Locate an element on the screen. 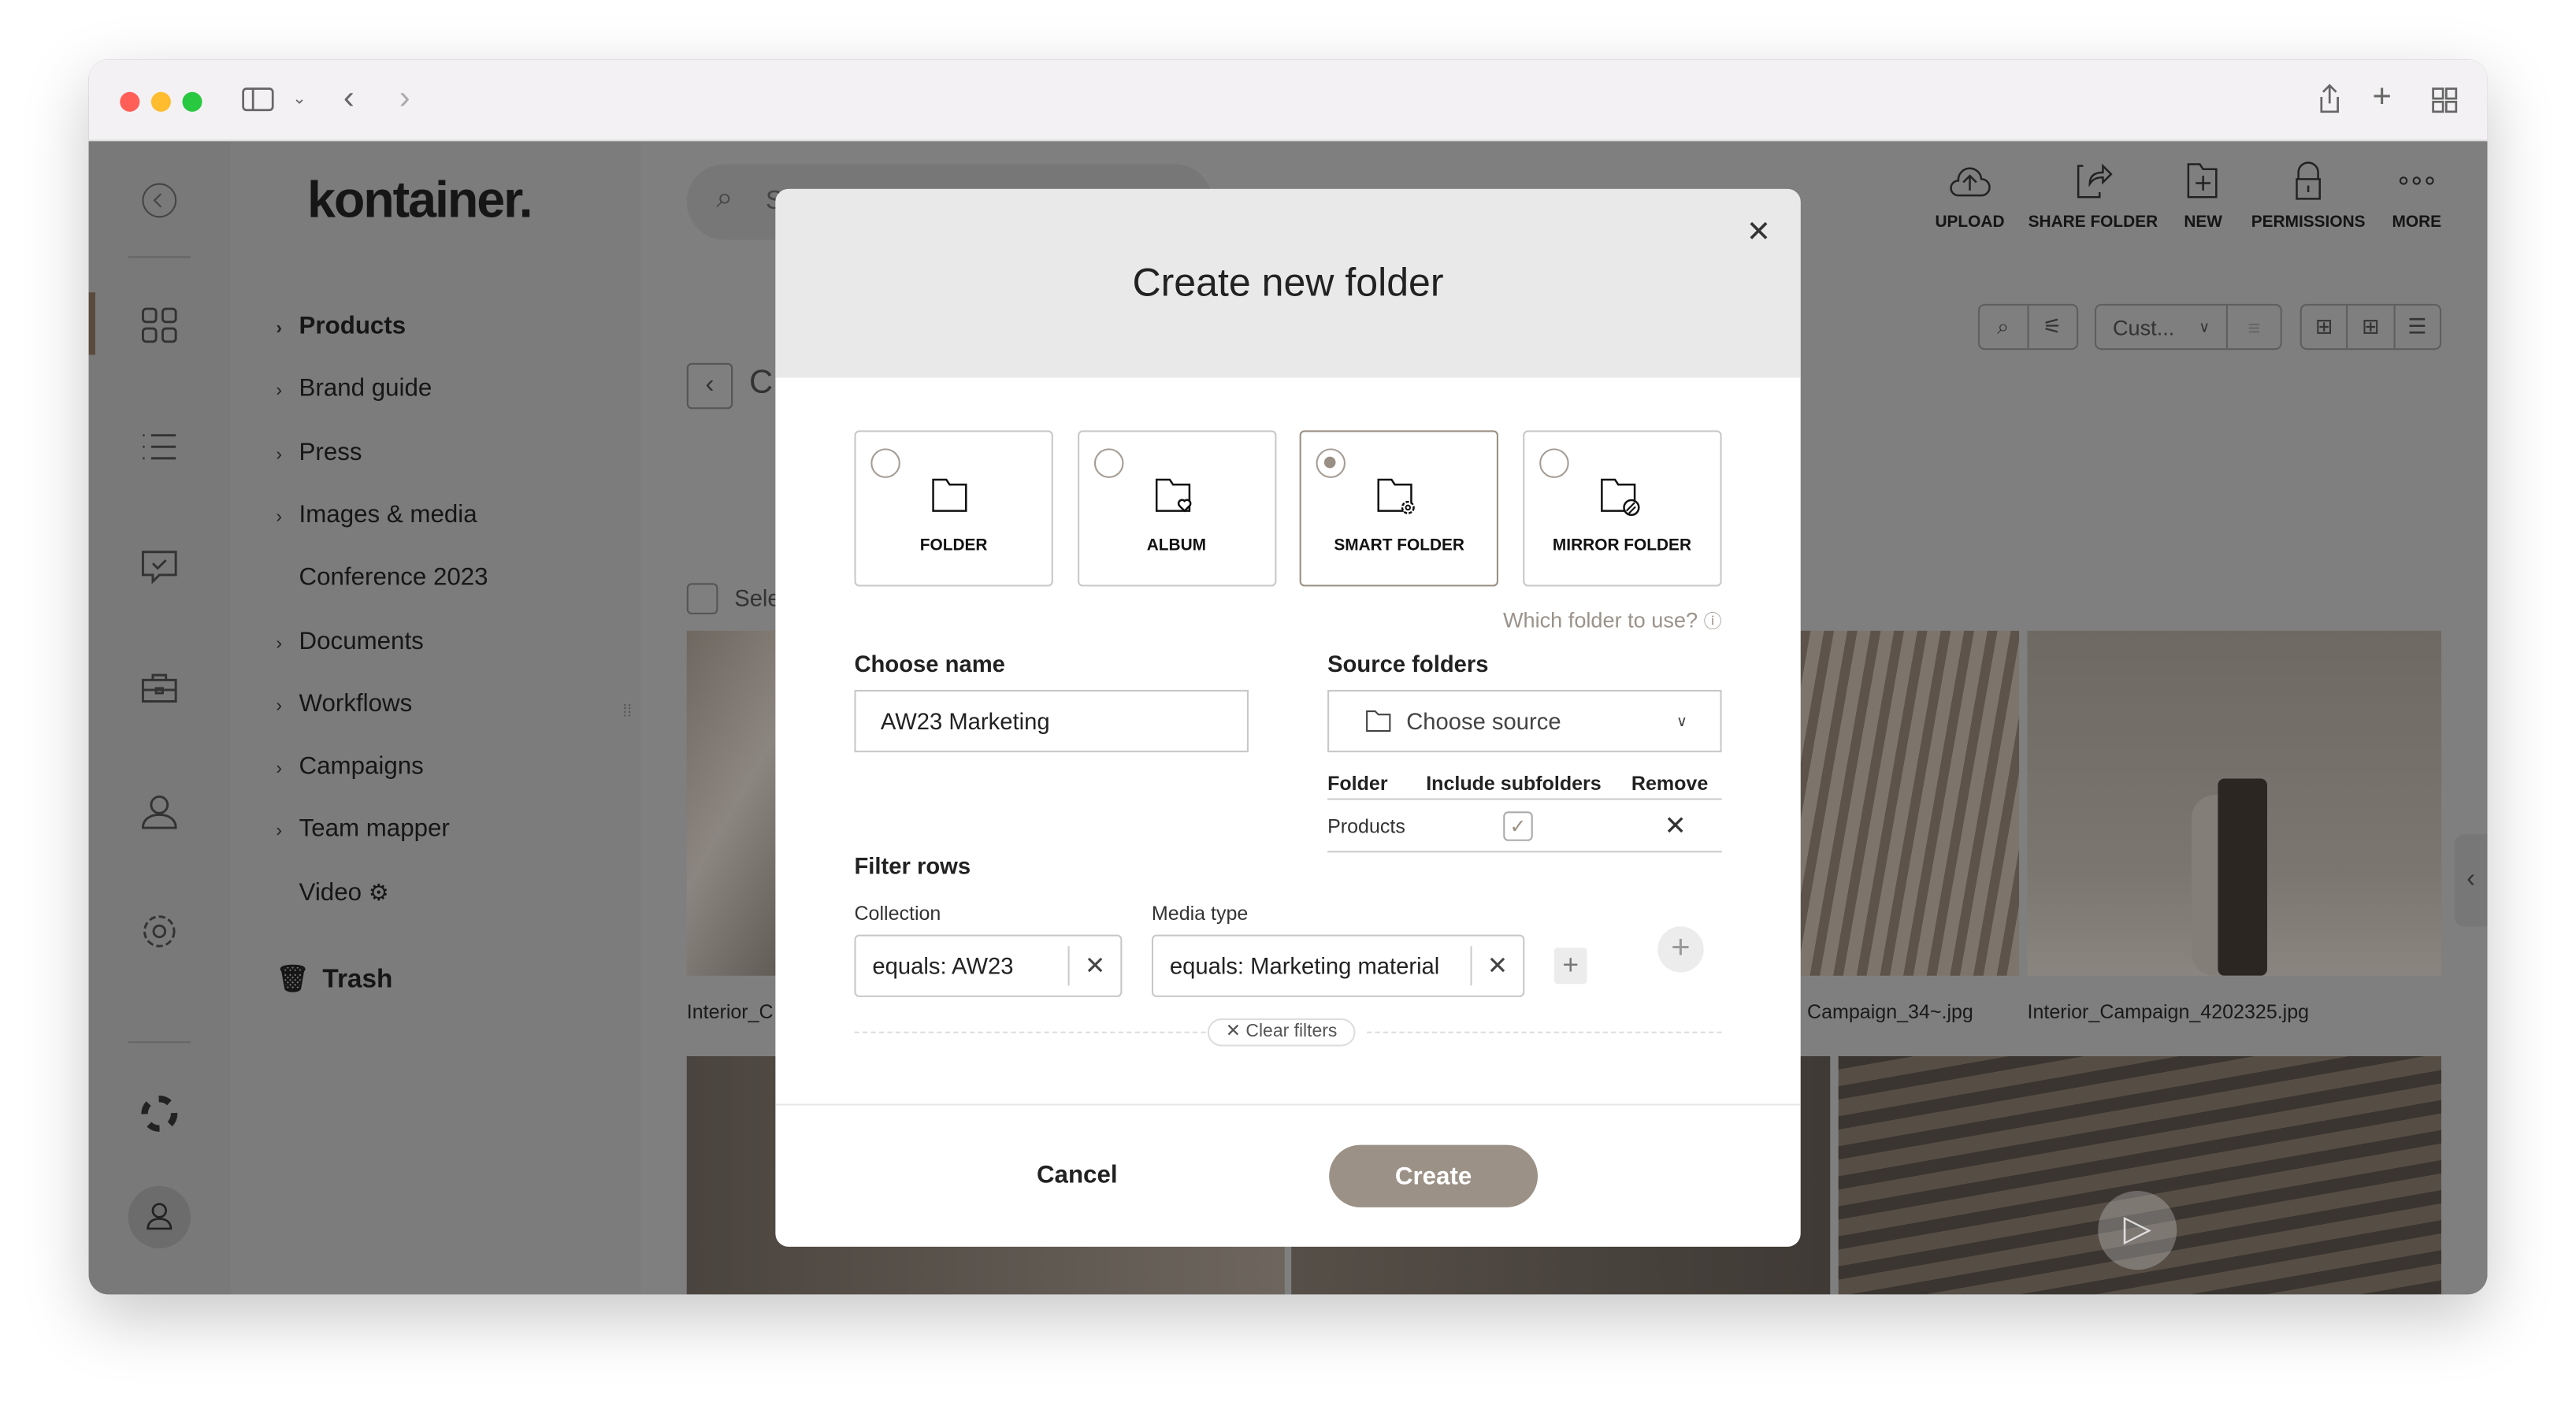 This screenshot has width=2576, height=1413. folder-type-album: ALBUM is located at coordinates (1176, 508).